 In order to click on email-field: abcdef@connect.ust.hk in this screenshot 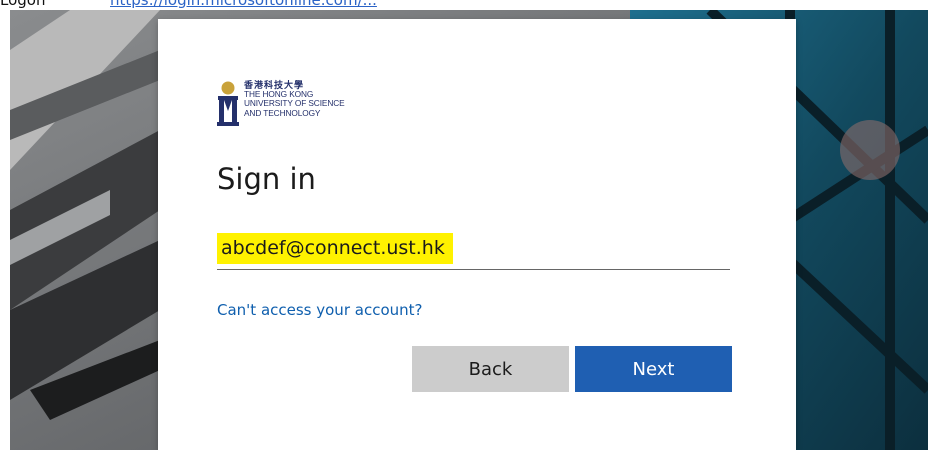, I will do `click(473, 249)`.